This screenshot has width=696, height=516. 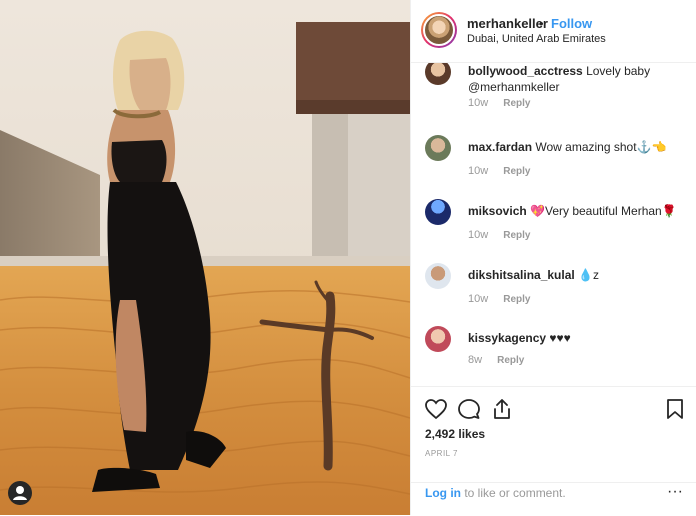 I want to click on comment-text: dikshitsalina_kulal 💧z, so click(x=575, y=275).